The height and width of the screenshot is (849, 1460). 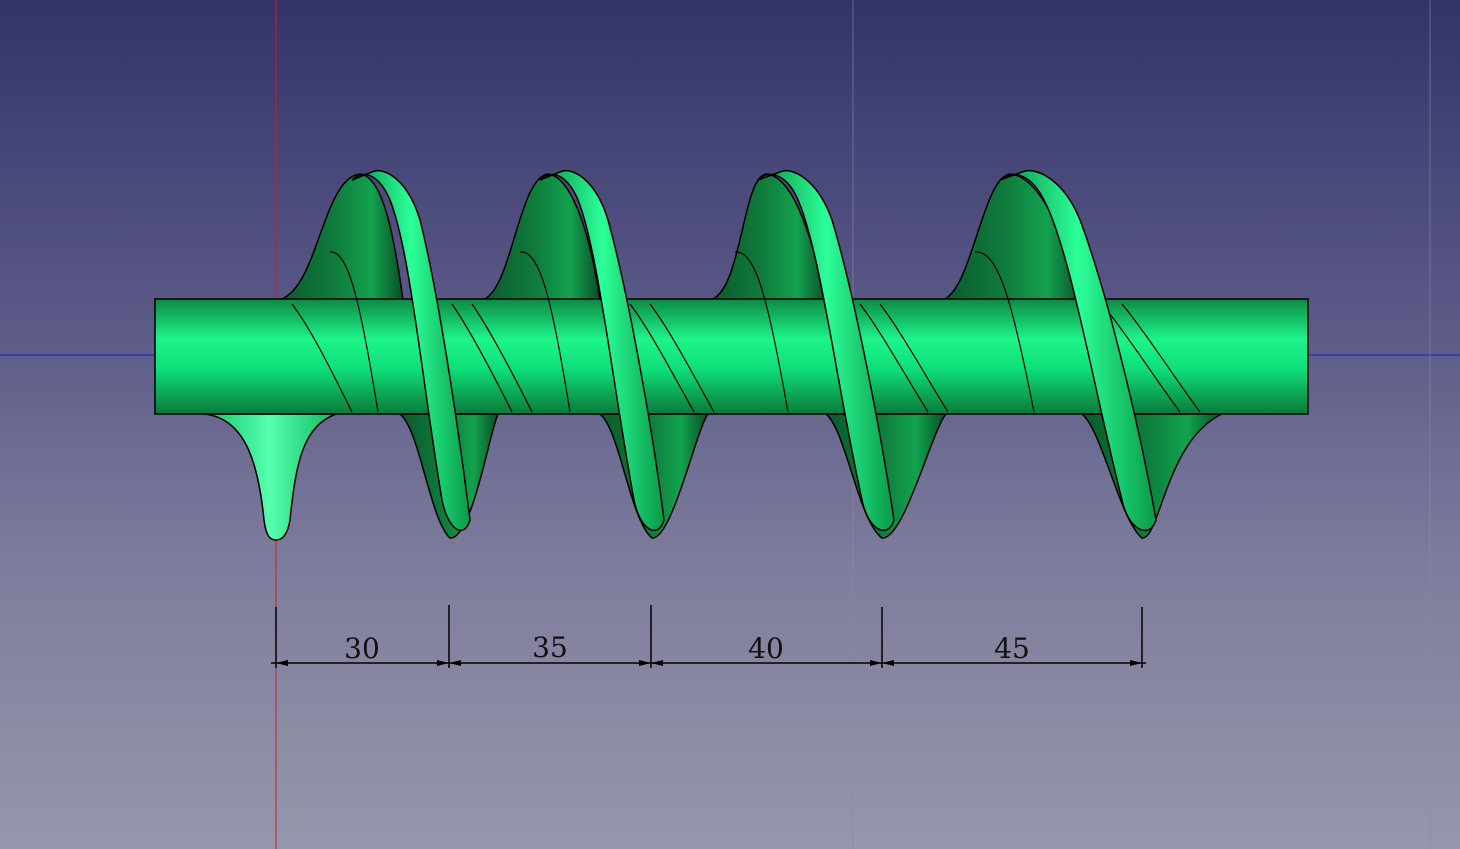 What do you see at coordinates (550, 647) in the screenshot?
I see `dimension-label-2: 35` at bounding box center [550, 647].